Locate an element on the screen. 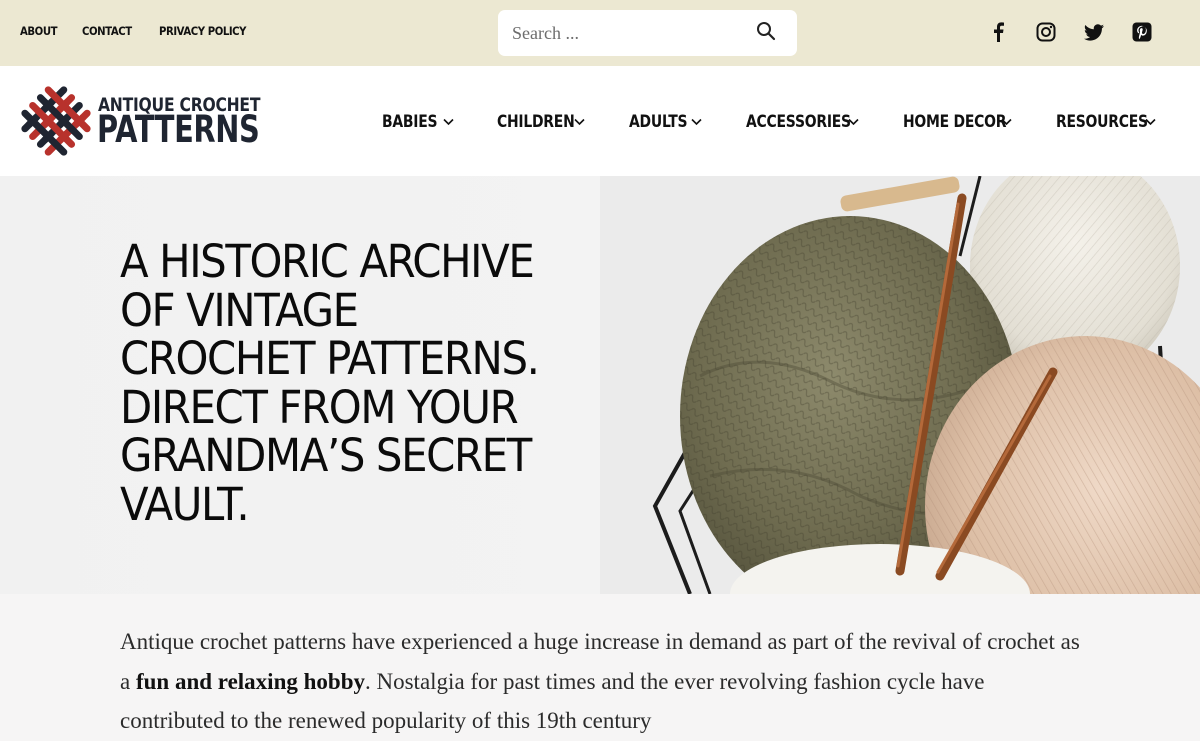 This screenshot has width=1200, height=741. nav-resources: RESOURCES is located at coordinates (1112, 122).